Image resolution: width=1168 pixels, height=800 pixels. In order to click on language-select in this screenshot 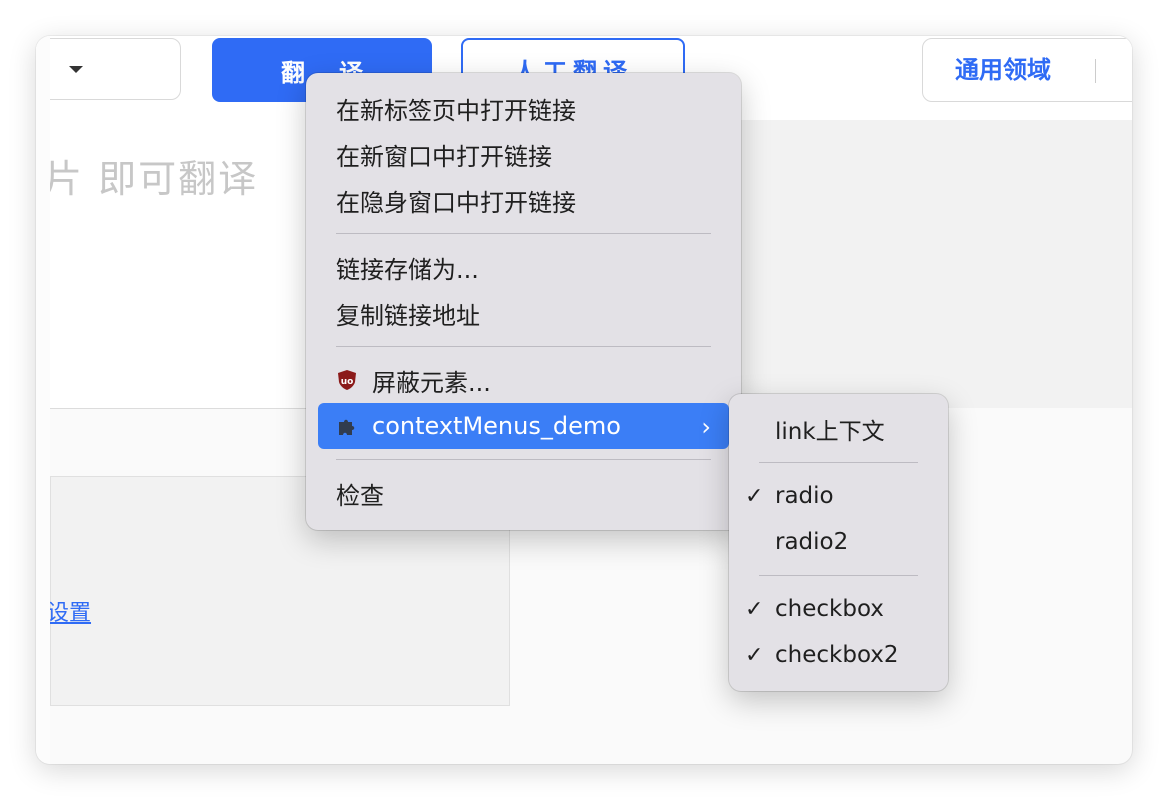, I will do `click(108, 69)`.